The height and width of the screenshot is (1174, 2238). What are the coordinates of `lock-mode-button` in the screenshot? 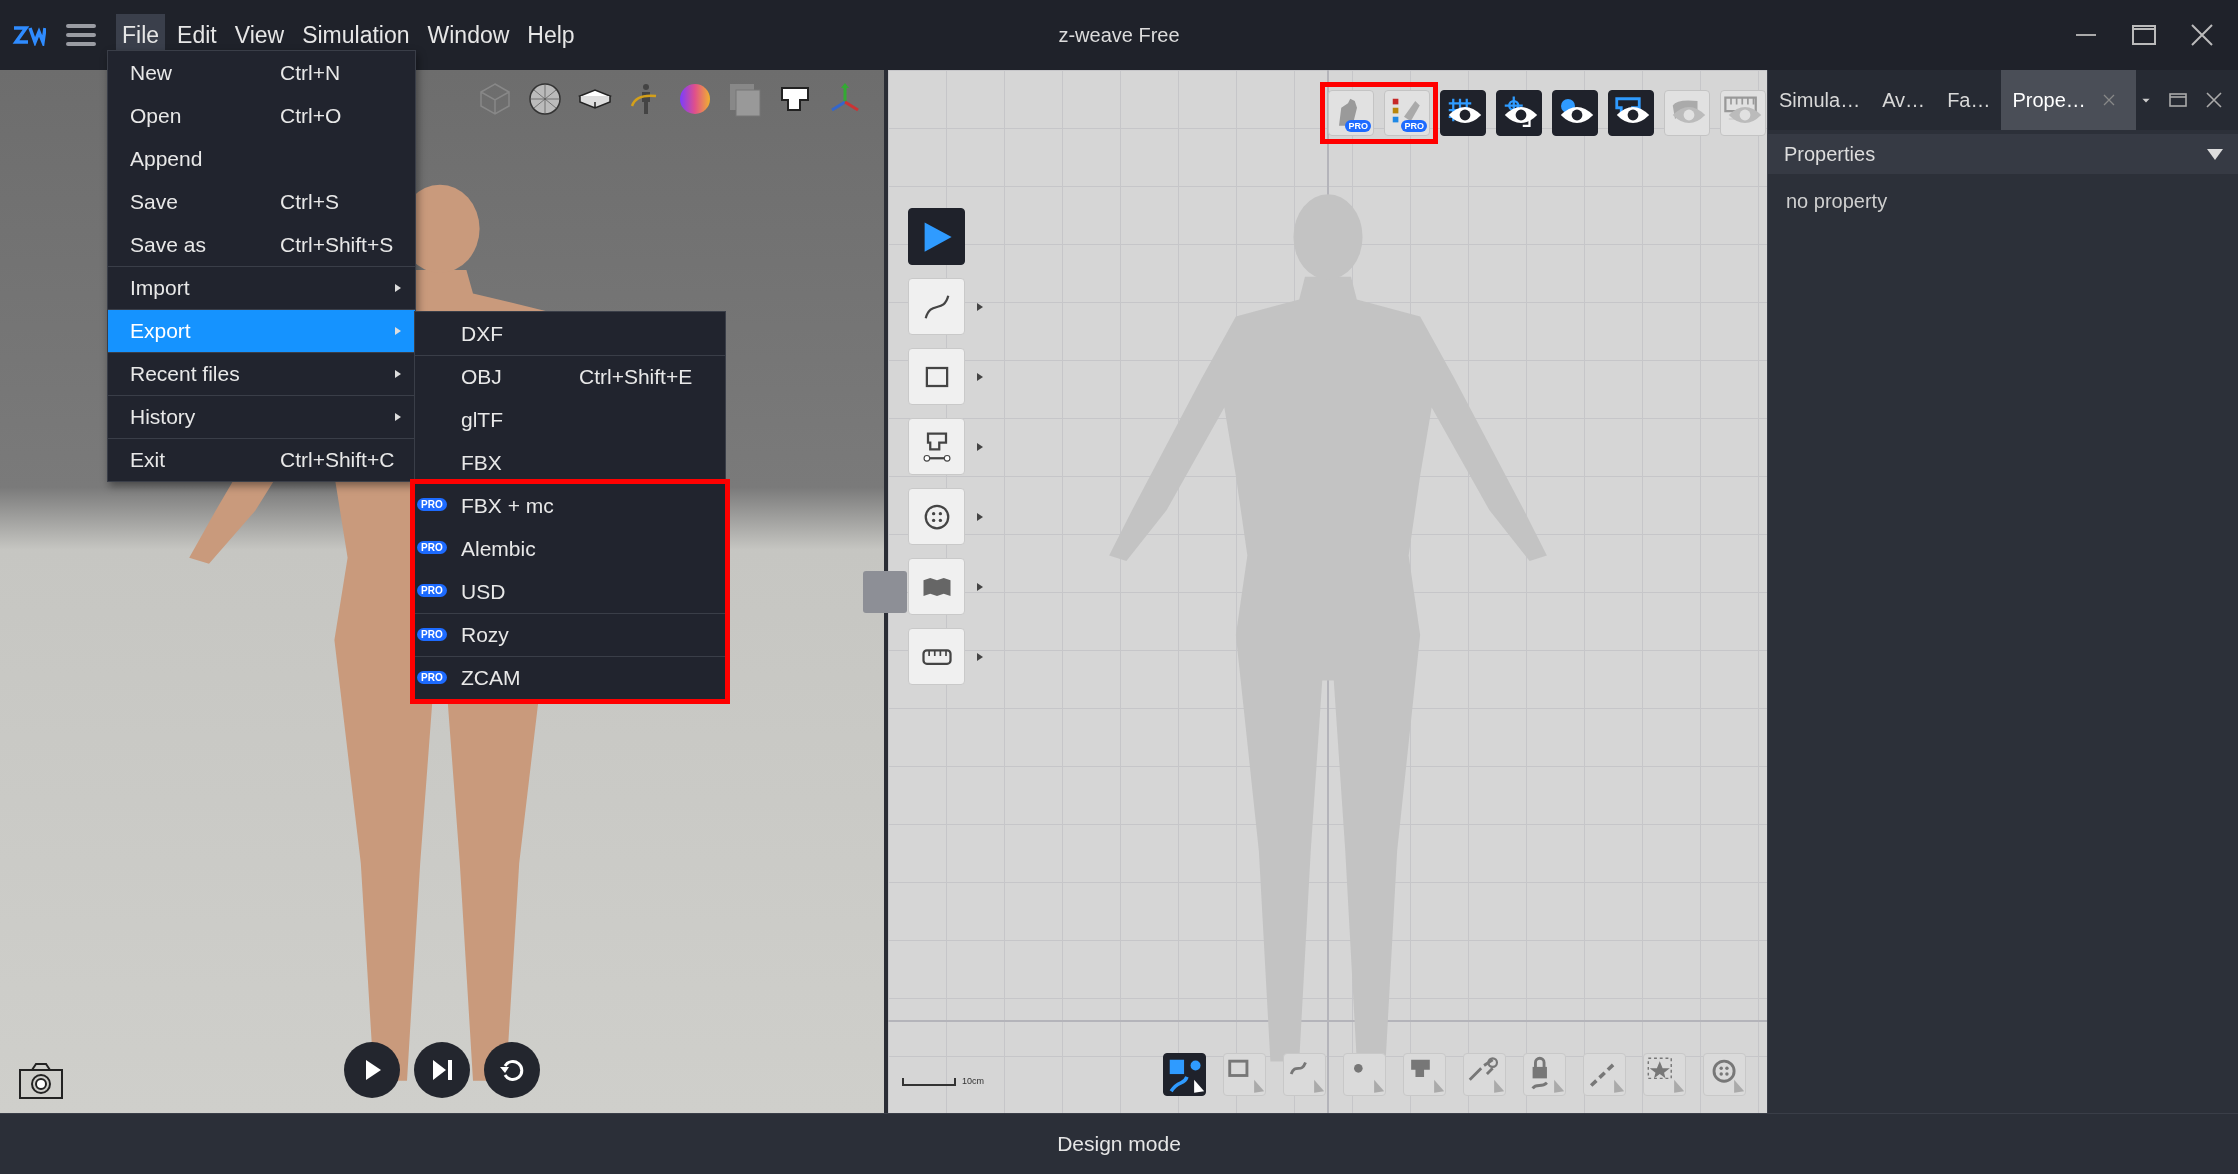 It's located at (1544, 1074).